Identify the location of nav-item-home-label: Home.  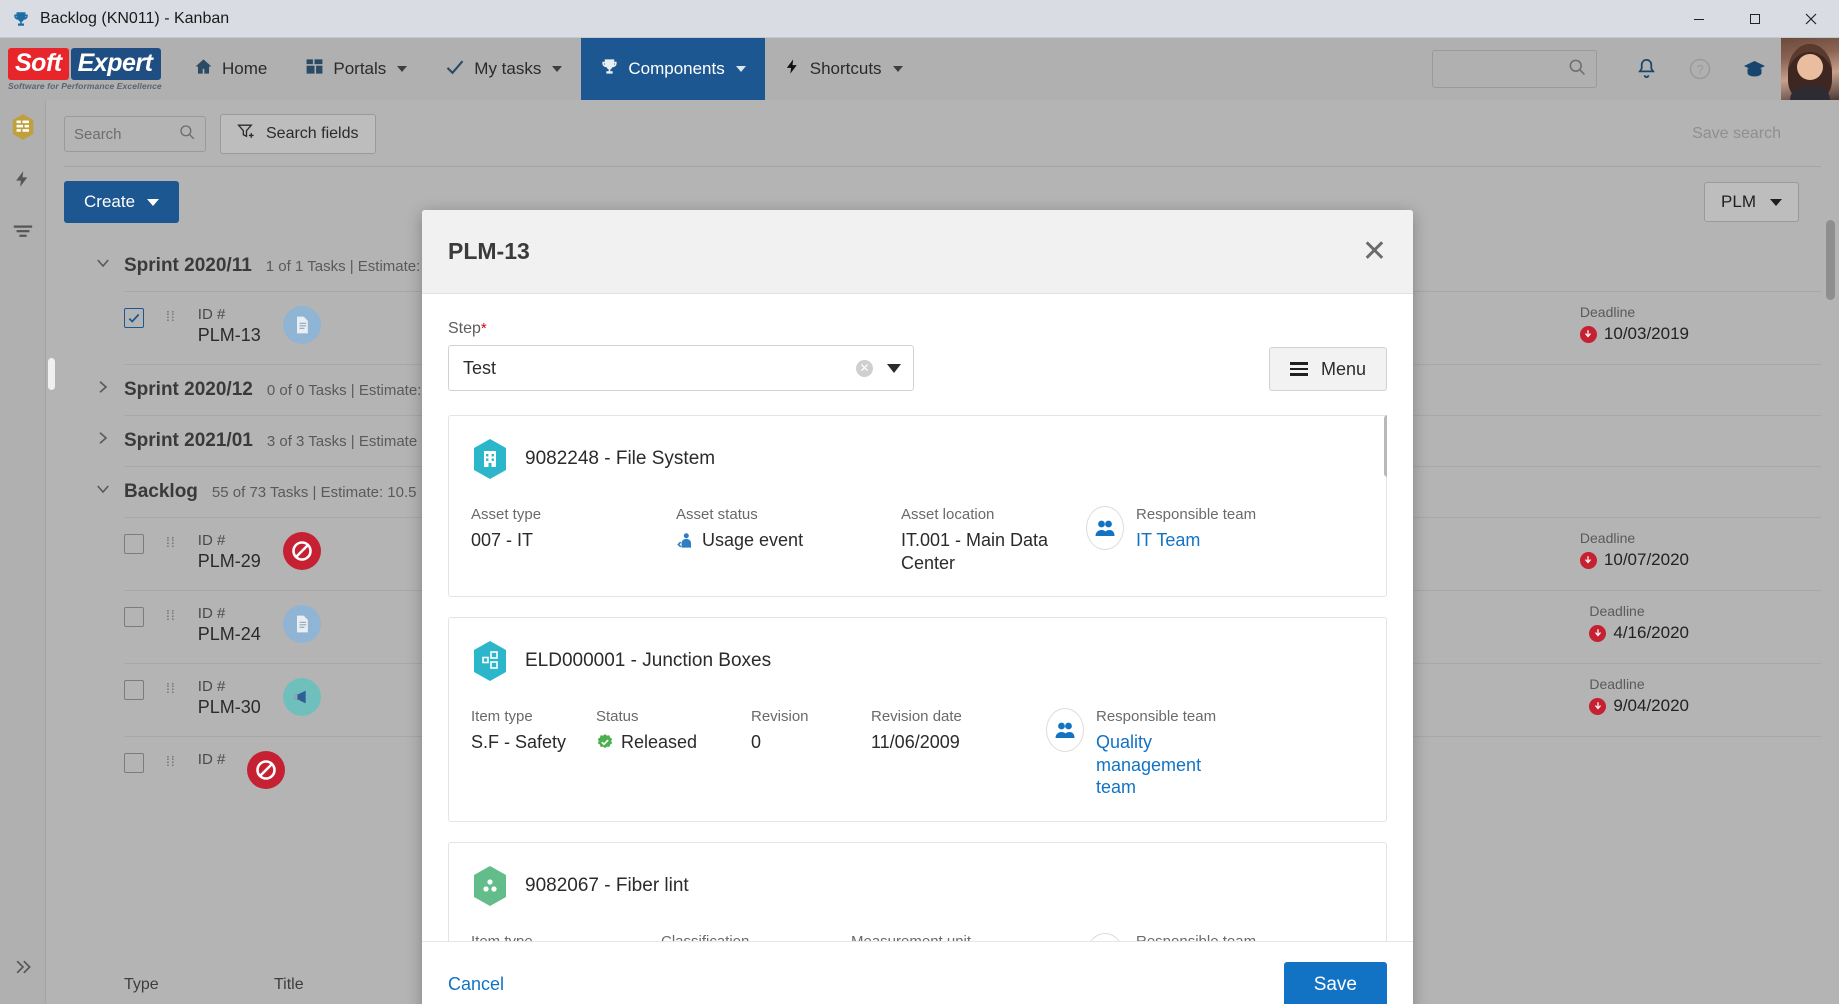
(245, 68).